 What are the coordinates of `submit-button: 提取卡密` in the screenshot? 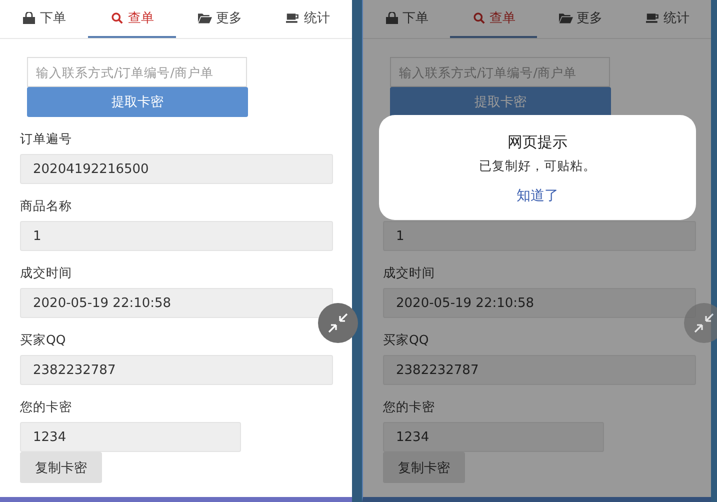 It's located at (137, 102).